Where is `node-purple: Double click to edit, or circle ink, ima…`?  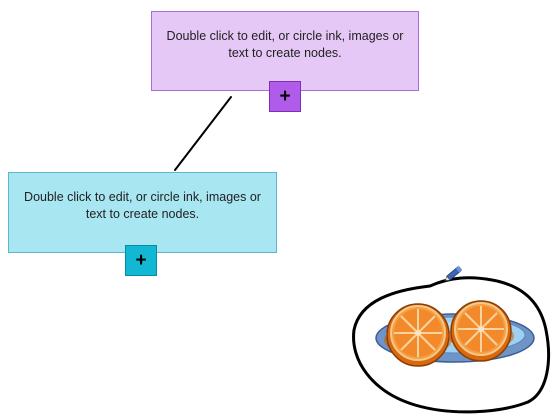 node-purple: Double click to edit, or circle ink, ima… is located at coordinates (285, 51).